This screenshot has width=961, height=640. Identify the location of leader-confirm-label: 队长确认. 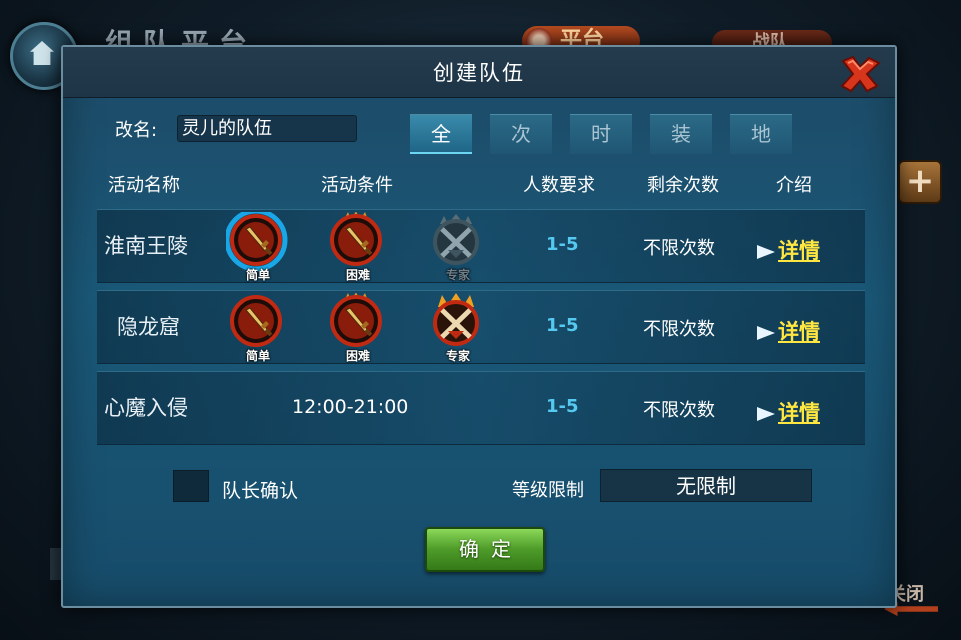
(260, 491).